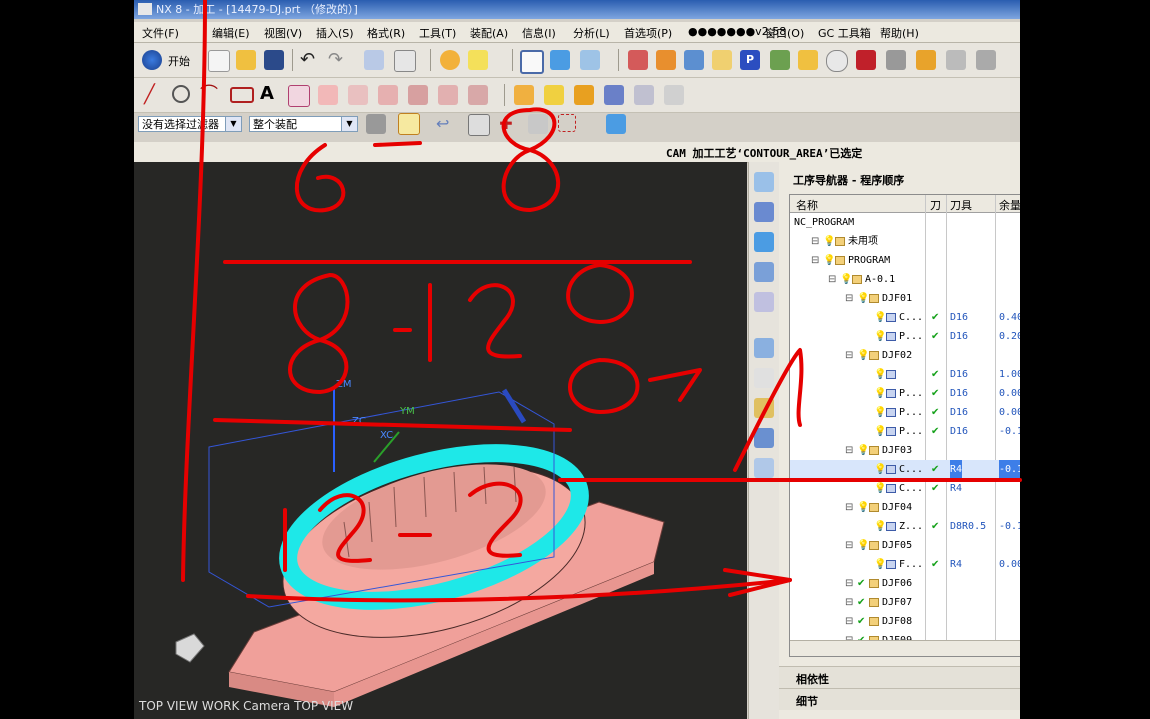  Describe the element at coordinates (231, 33) in the screenshot. I see `menu-edit: 编辑(E)` at that location.